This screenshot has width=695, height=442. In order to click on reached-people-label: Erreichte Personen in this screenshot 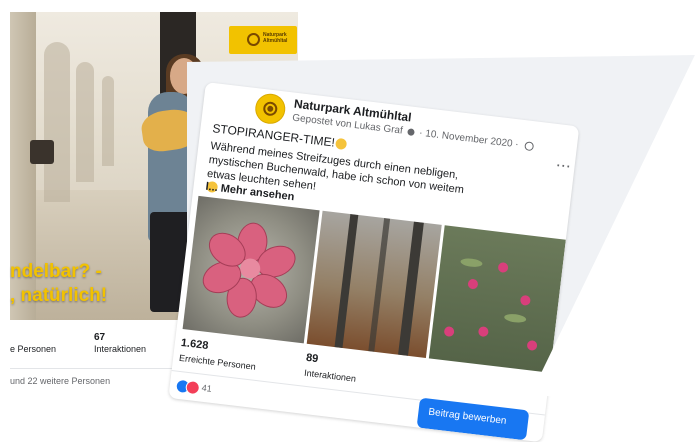, I will do `click(217, 362)`.